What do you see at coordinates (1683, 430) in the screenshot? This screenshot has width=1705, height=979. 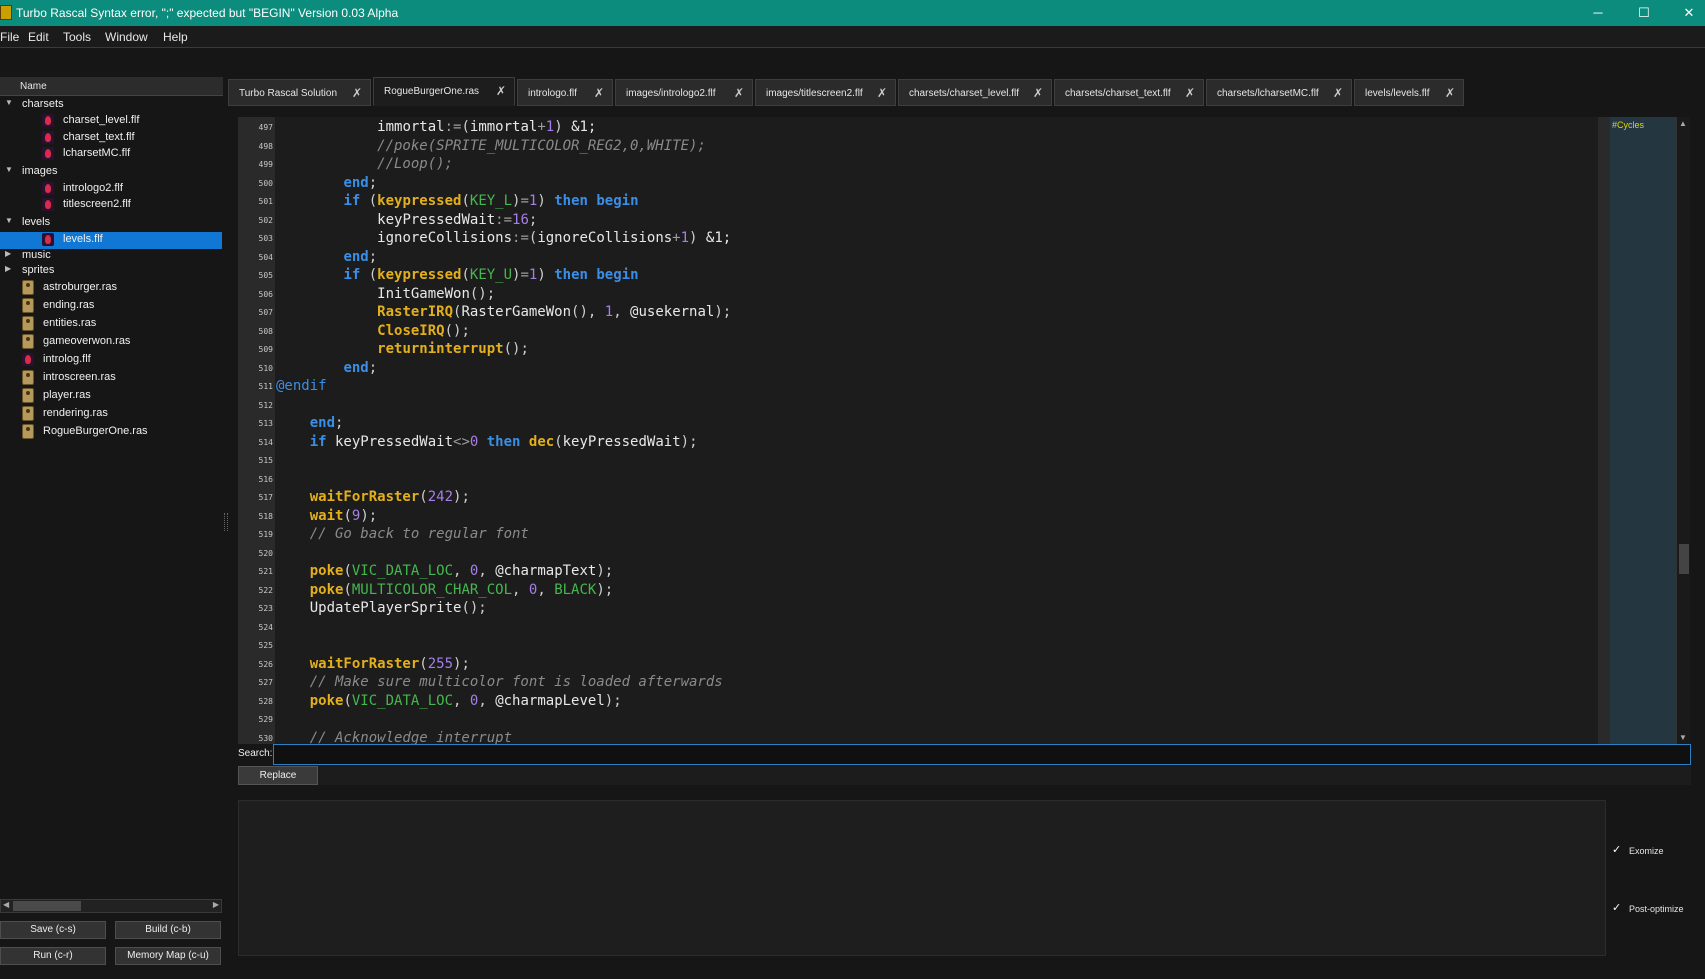 I see `editor-vertical-scrollbar: ▲ ▼` at bounding box center [1683, 430].